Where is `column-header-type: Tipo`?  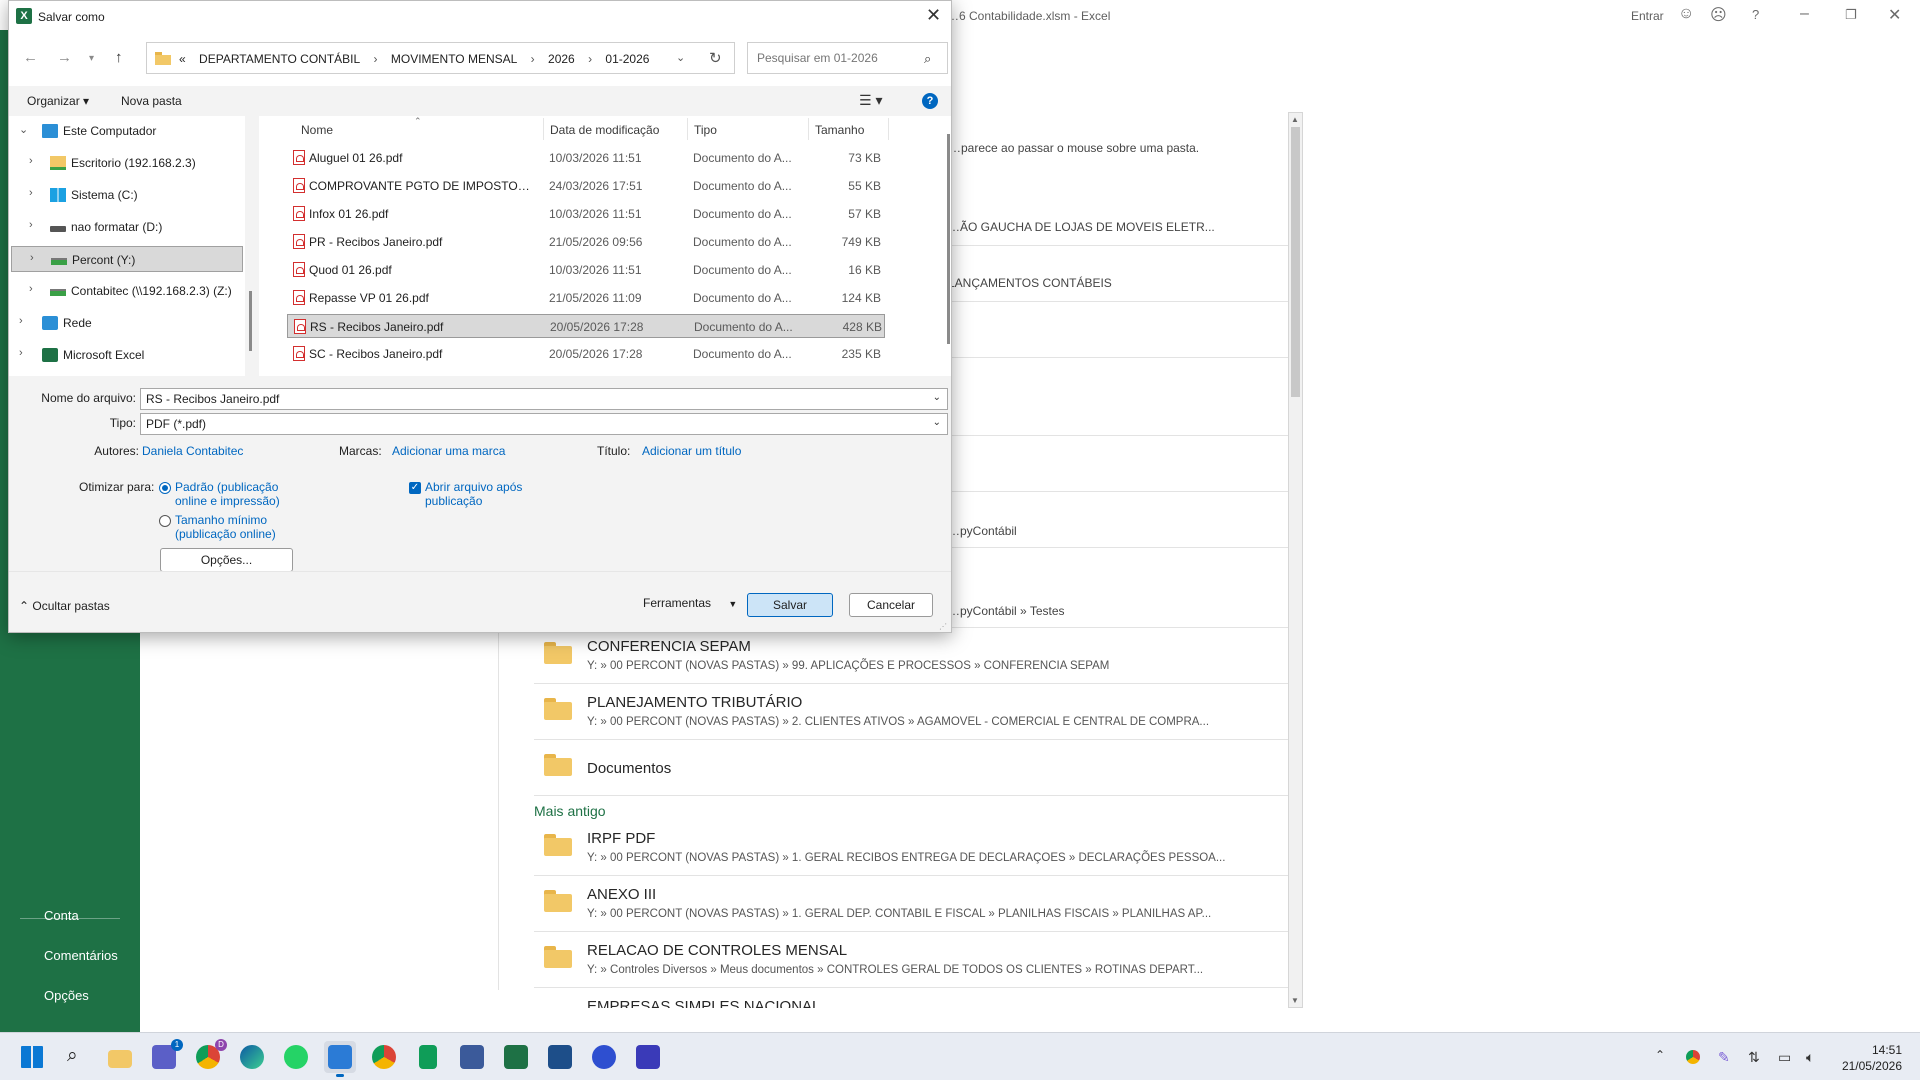
column-header-type: Tipo is located at coordinates (705, 130).